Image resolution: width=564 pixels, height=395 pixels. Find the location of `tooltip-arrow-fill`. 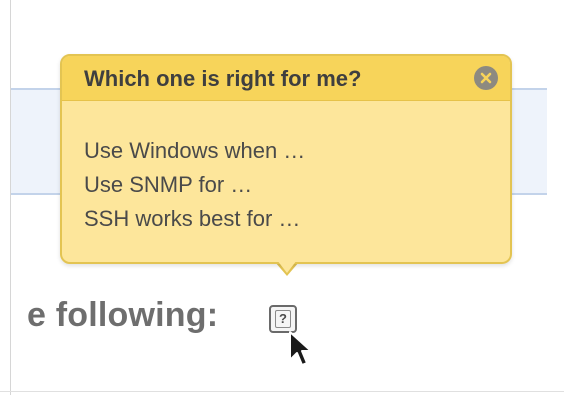

tooltip-arrow-fill is located at coordinates (287, 266).